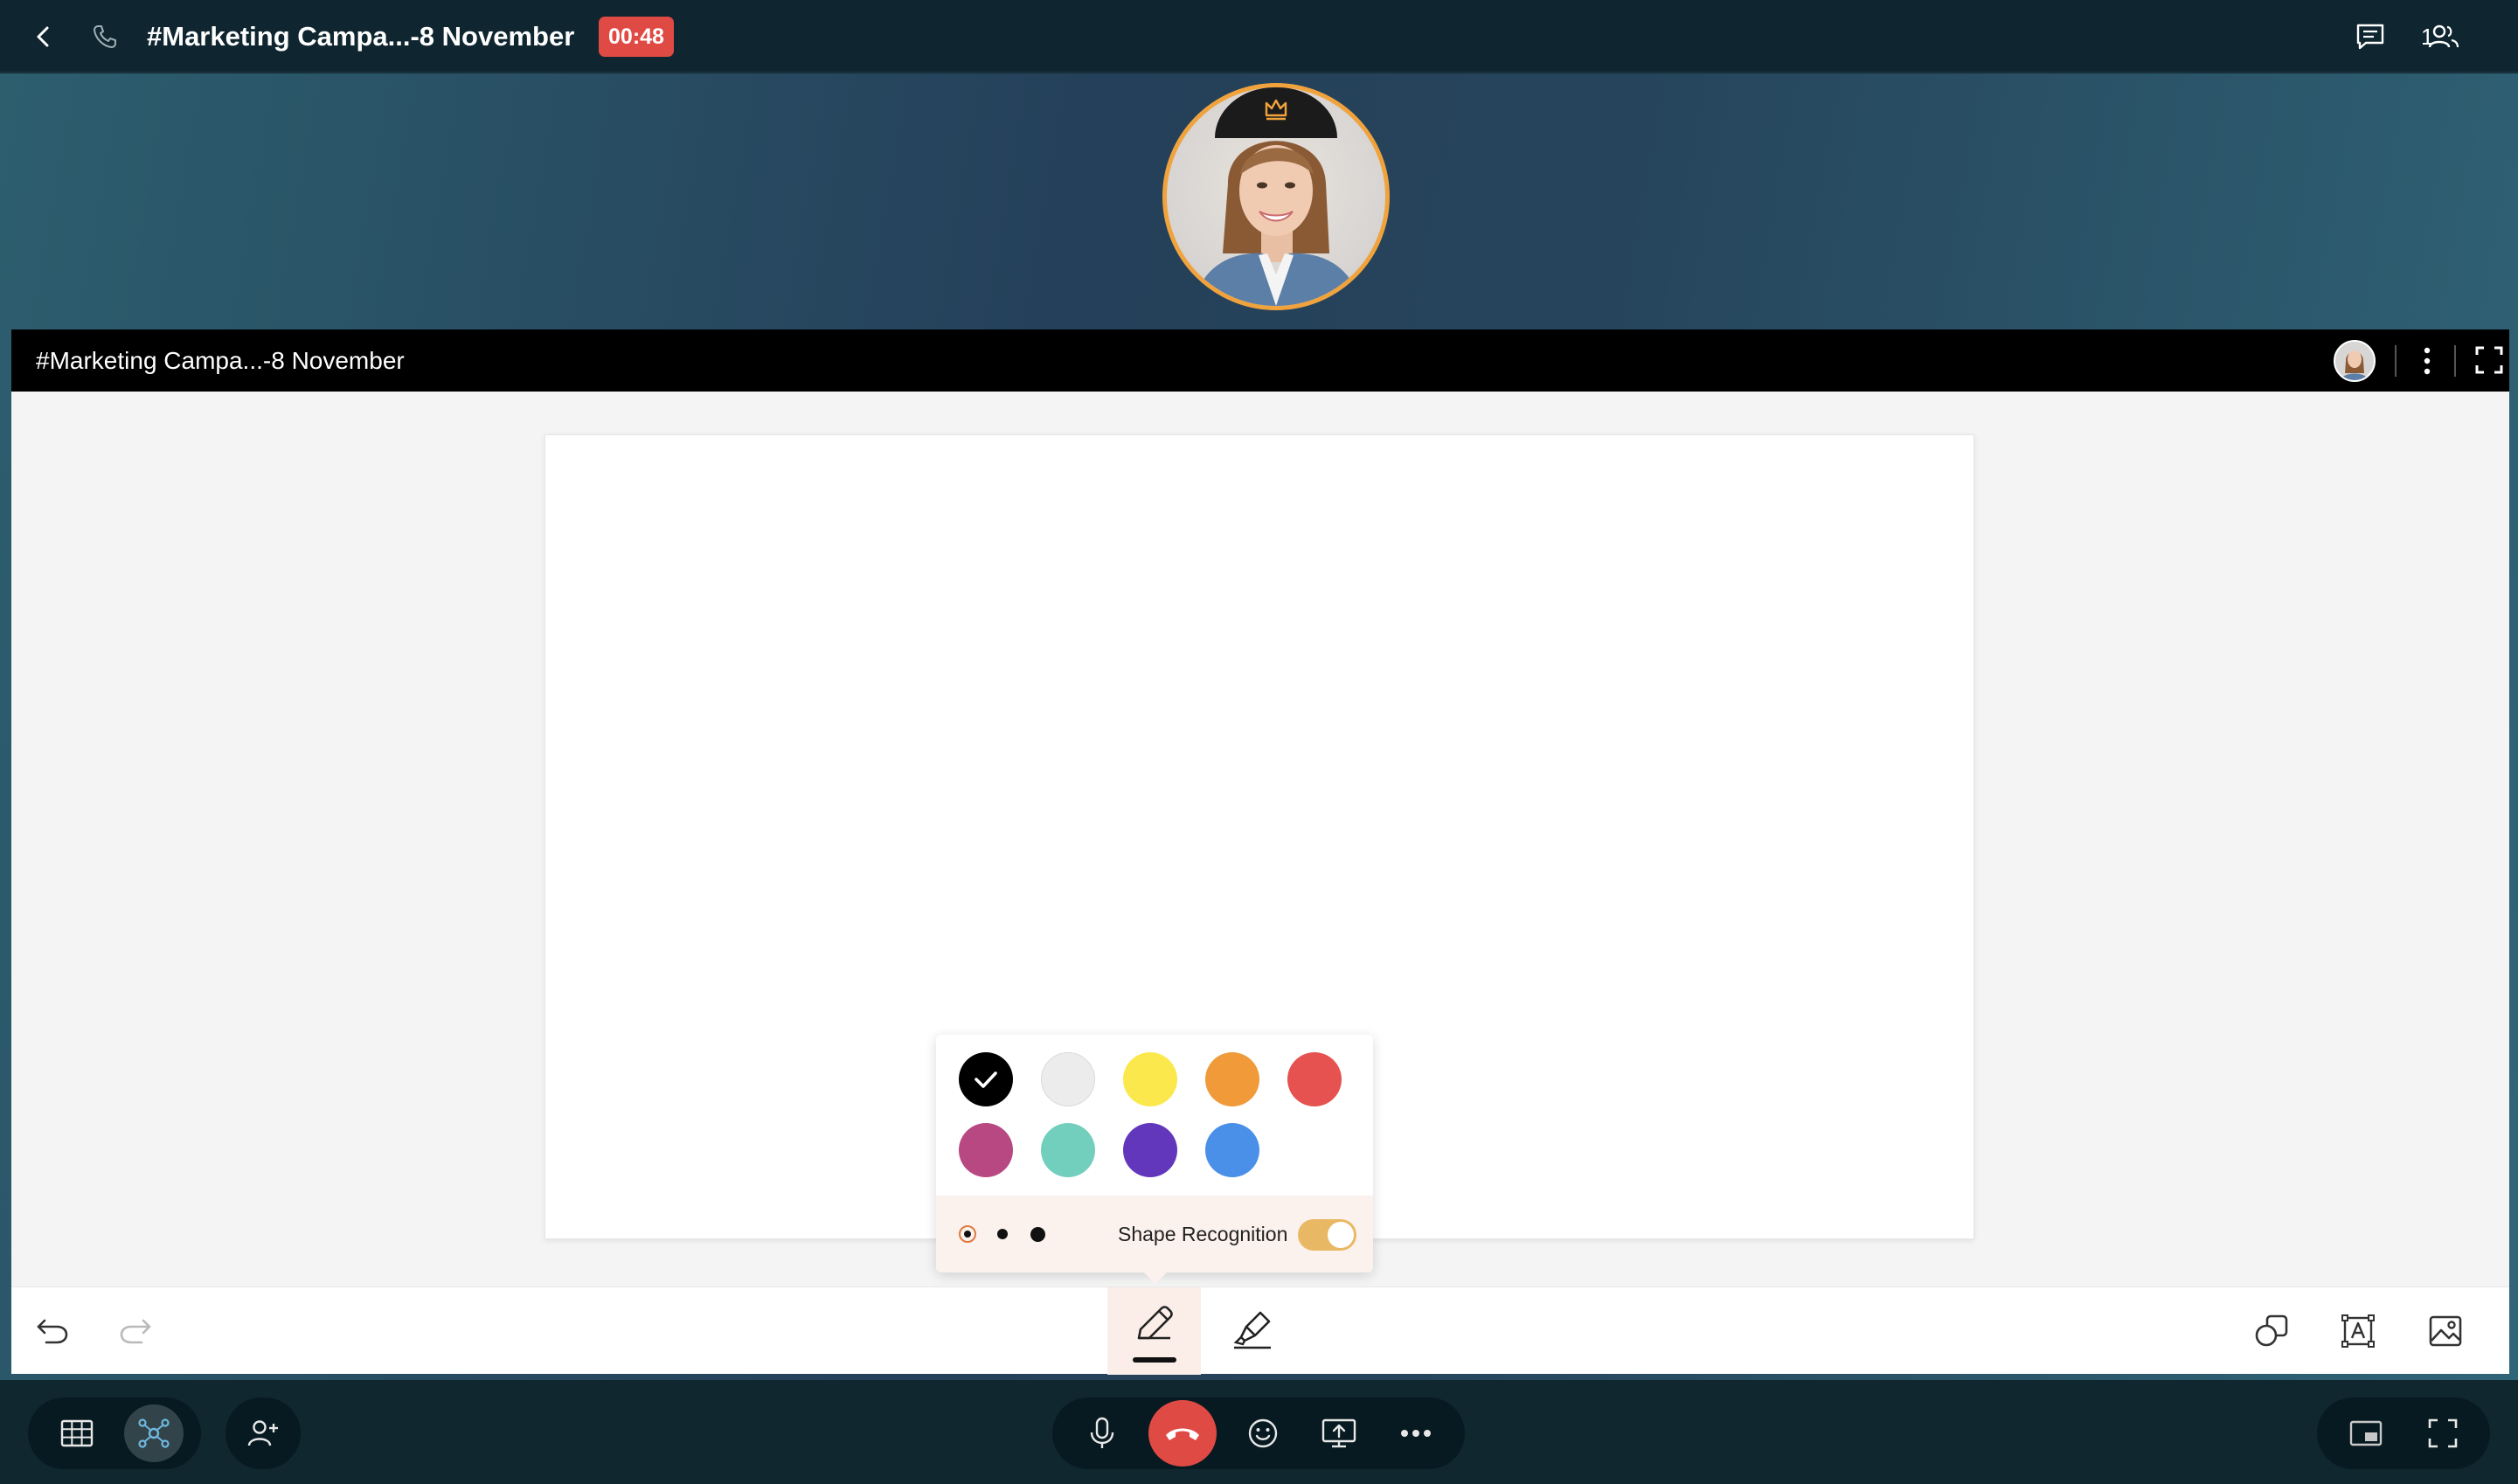  What do you see at coordinates (1327, 1235) in the screenshot?
I see `shape-recognition-toggle` at bounding box center [1327, 1235].